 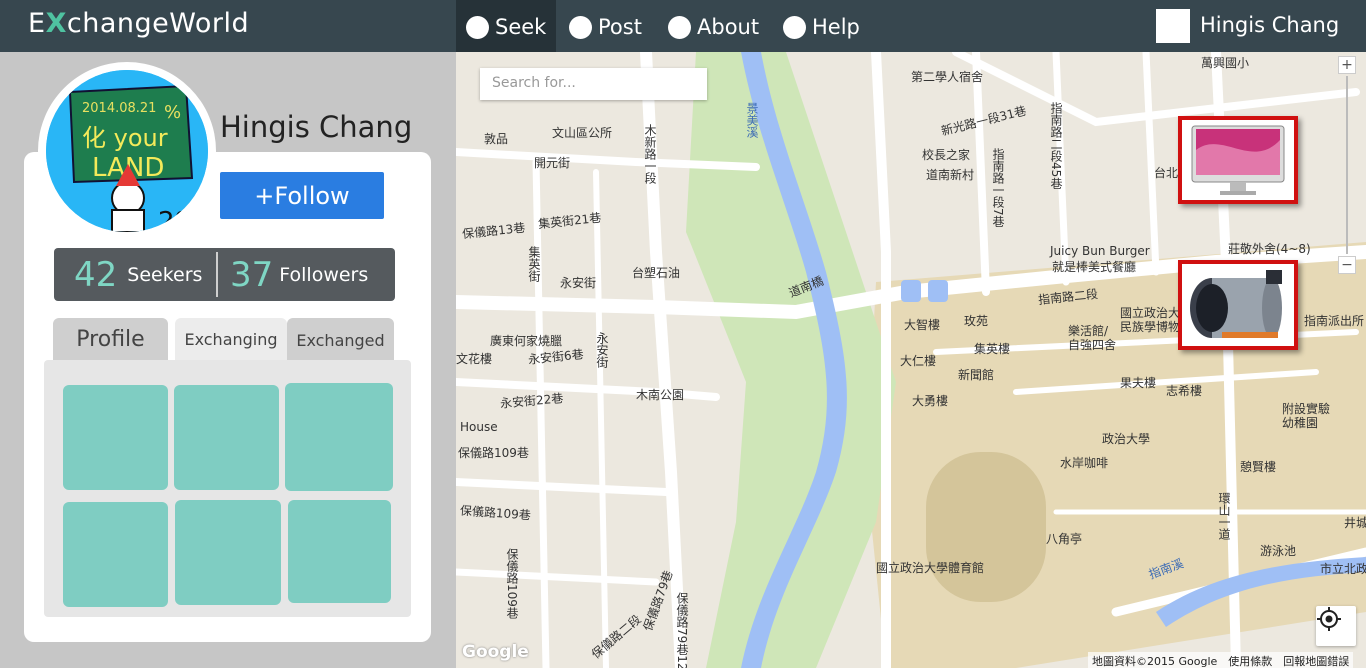 I want to click on map-label: 永安街, so click(x=602, y=350).